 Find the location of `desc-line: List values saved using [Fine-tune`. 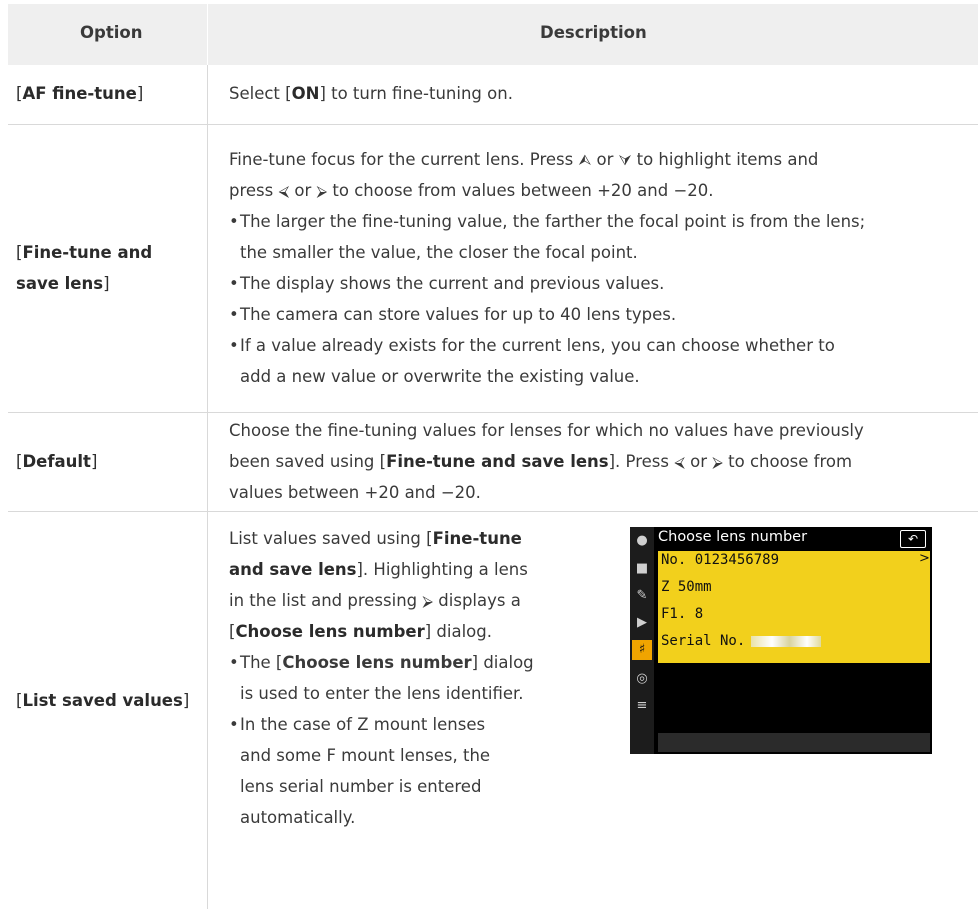

desc-line: List values saved using [Fine-tune is located at coordinates (375, 538).